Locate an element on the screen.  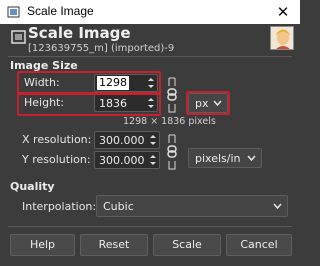
resolution-unit-value: pixels/in is located at coordinates (218, 158).